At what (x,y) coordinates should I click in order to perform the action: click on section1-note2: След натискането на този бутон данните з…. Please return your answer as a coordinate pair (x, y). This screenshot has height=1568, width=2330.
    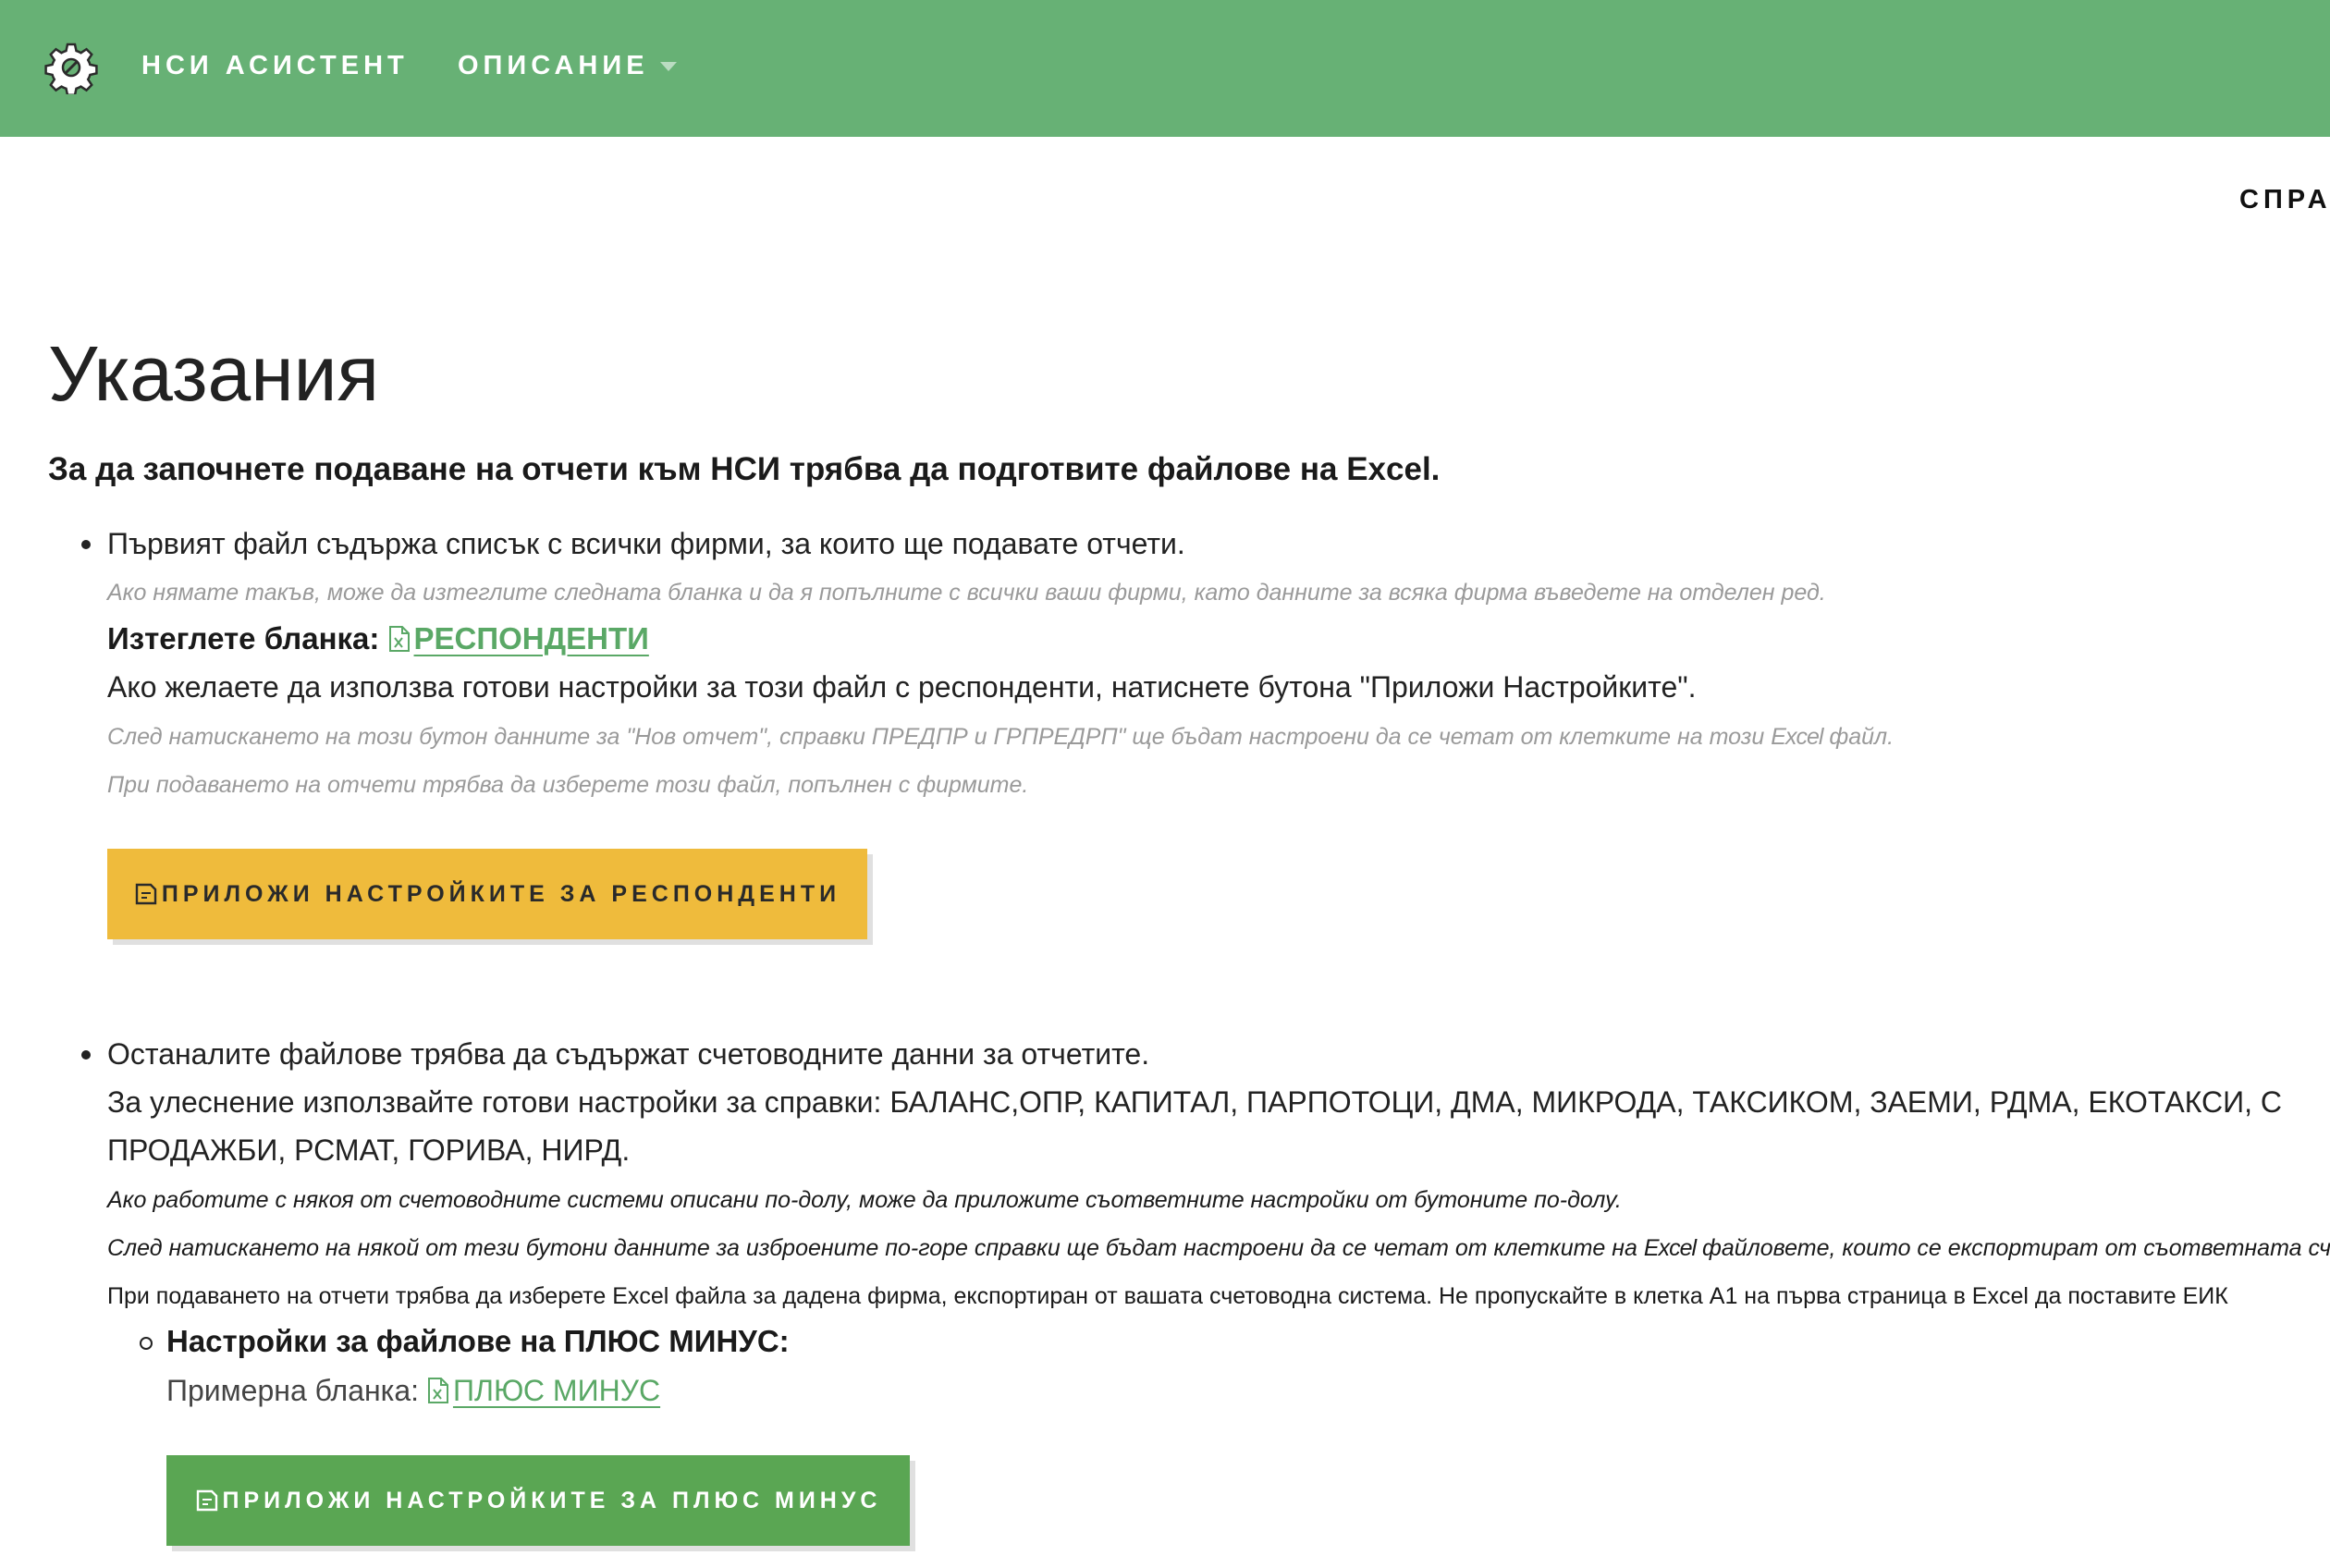
    Looking at the image, I should click on (1001, 737).